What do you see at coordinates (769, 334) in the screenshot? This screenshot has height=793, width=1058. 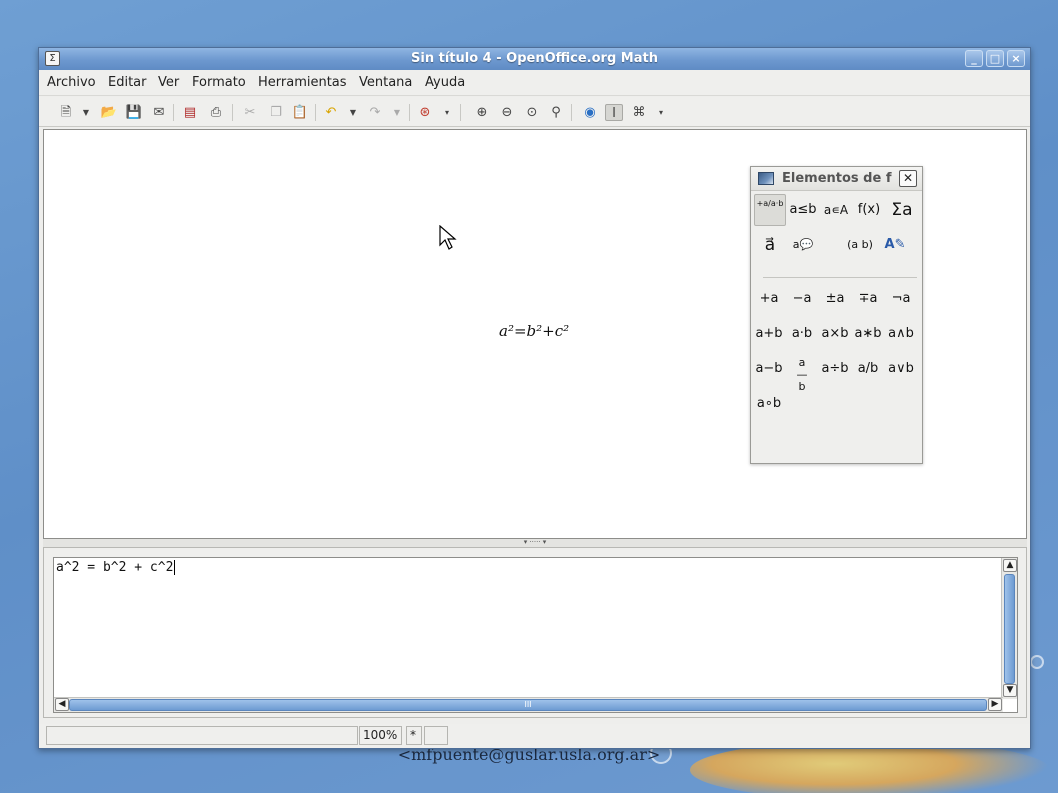 I see `element-a-plus-b: a+b` at bounding box center [769, 334].